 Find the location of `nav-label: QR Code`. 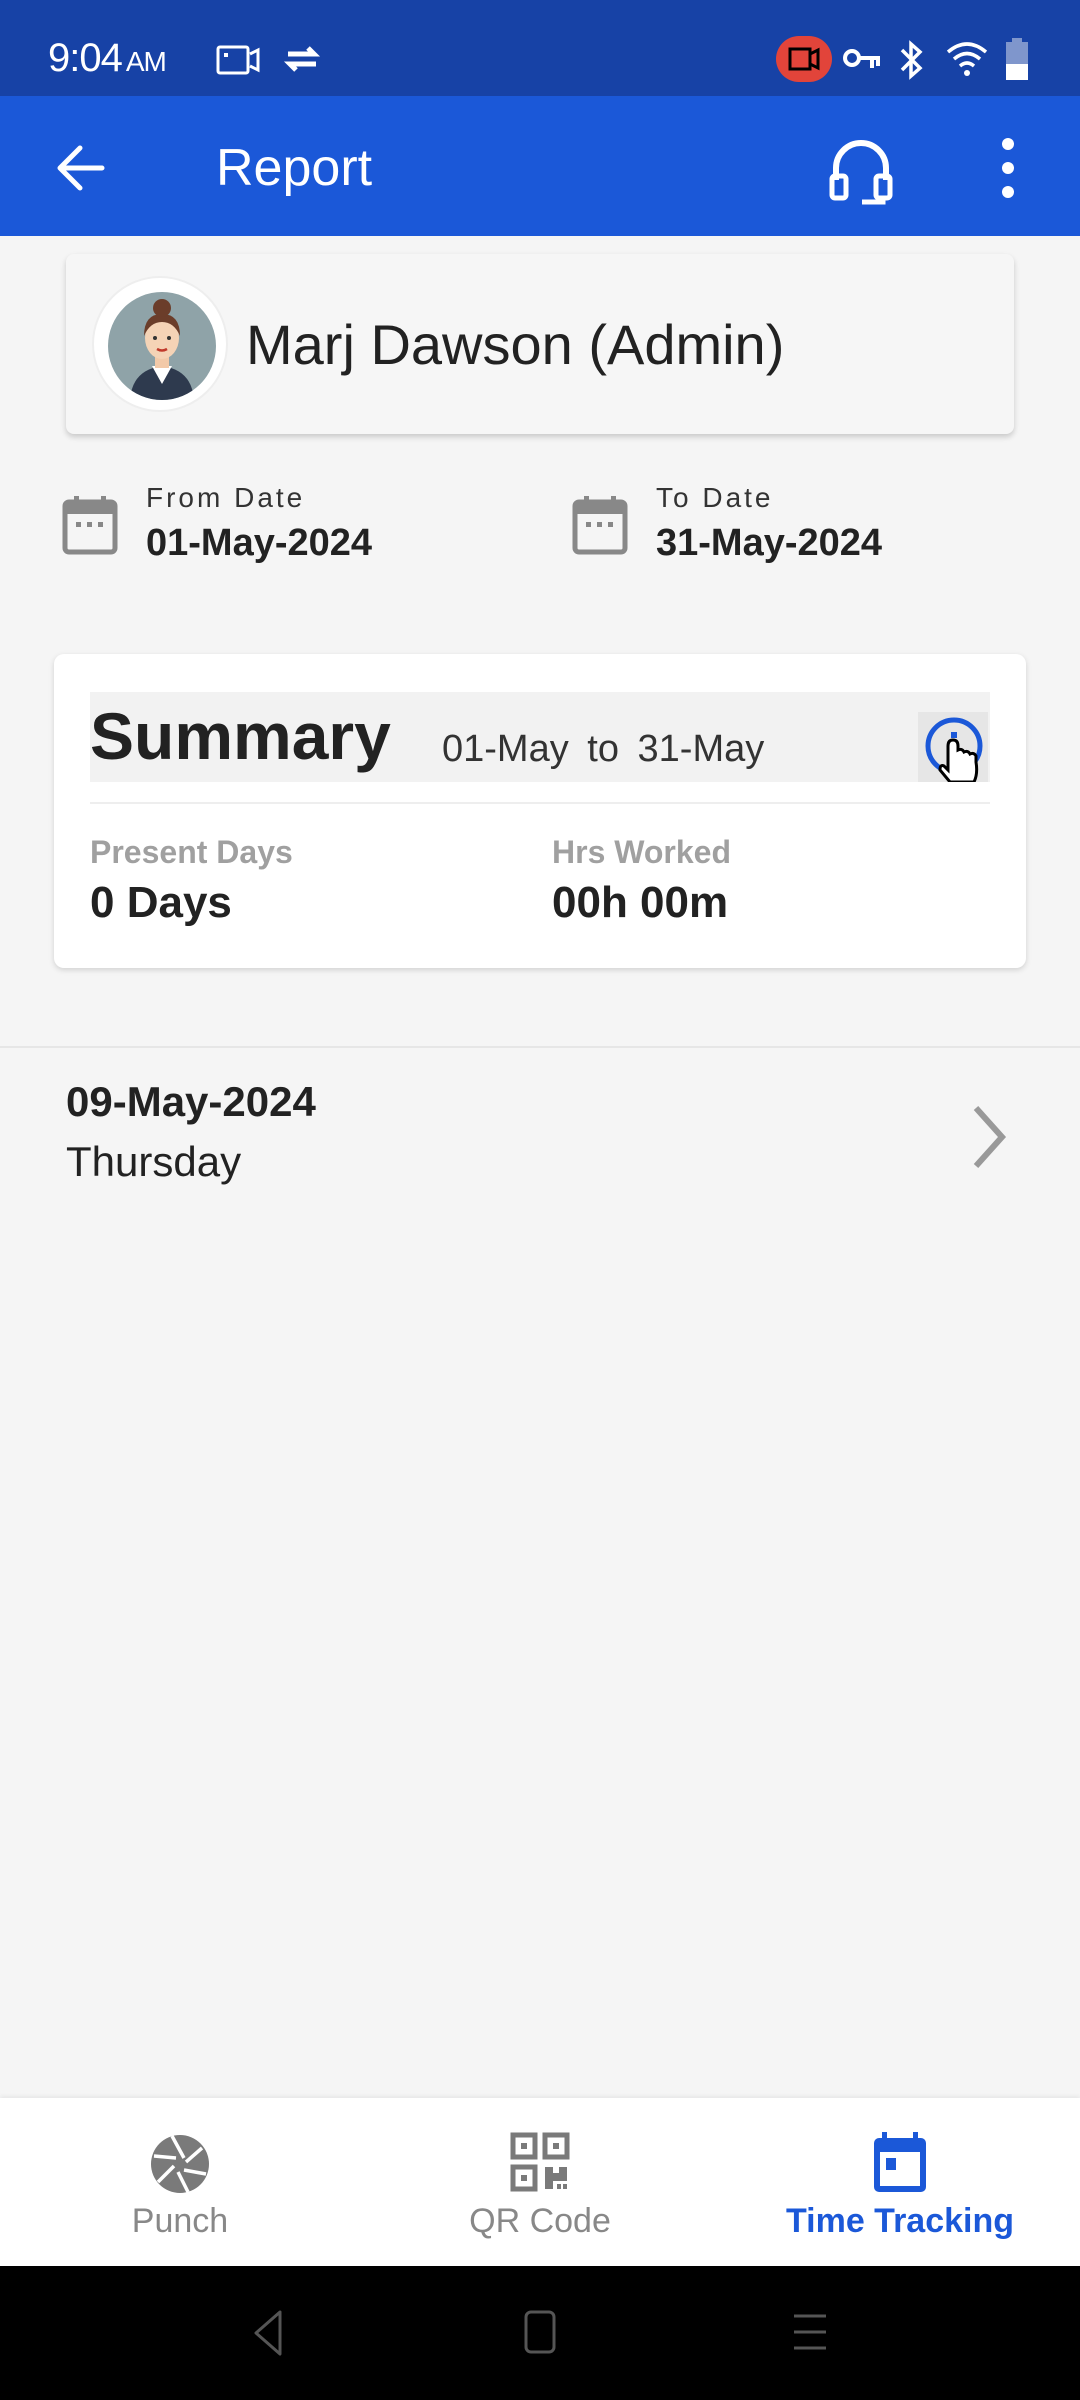

nav-label: QR Code is located at coordinates (540, 2221).